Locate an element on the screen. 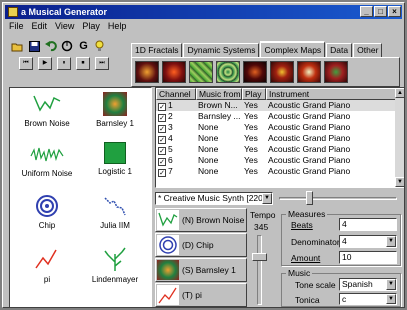 This screenshot has height=310, width=407. table-row: ✓ 2 Barnsley ... Yes Acoustic Grand Piano is located at coordinates (280, 116).